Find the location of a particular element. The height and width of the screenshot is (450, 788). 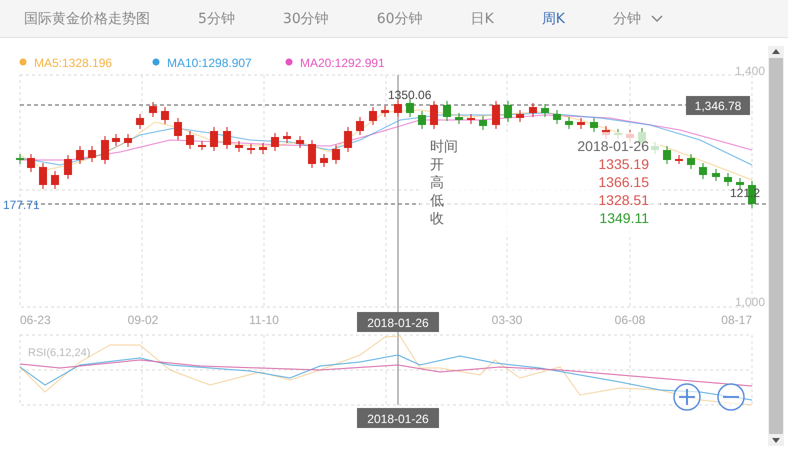

scroll-up-icon is located at coordinates (776, 51).